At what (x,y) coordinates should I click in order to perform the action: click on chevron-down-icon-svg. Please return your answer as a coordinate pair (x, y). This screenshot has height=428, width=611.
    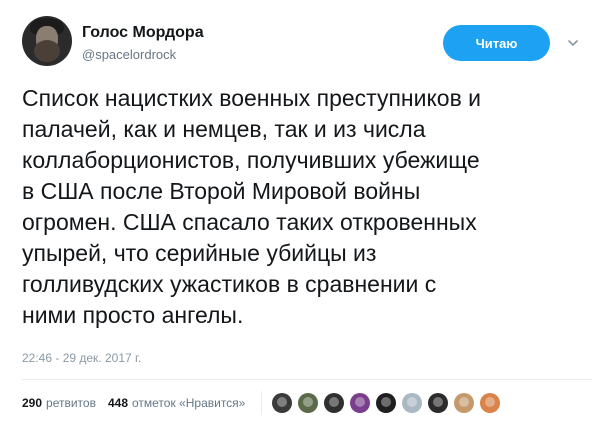
    Looking at the image, I should click on (573, 43).